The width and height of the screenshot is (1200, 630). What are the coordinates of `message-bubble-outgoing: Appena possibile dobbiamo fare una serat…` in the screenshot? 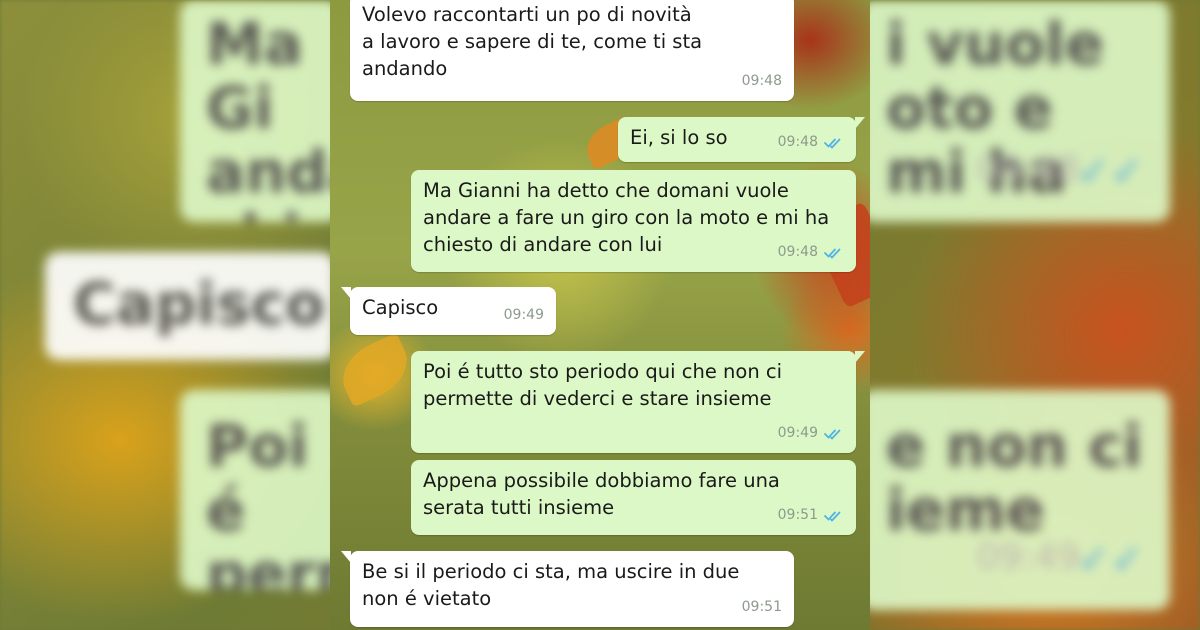 It's located at (633, 497).